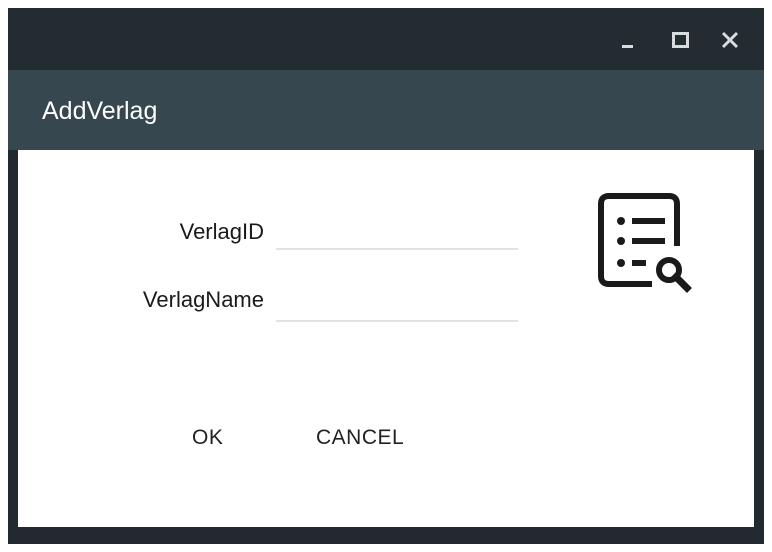 The image size is (772, 552). Describe the element at coordinates (397, 234) in the screenshot. I see `verlag-id-input` at that location.